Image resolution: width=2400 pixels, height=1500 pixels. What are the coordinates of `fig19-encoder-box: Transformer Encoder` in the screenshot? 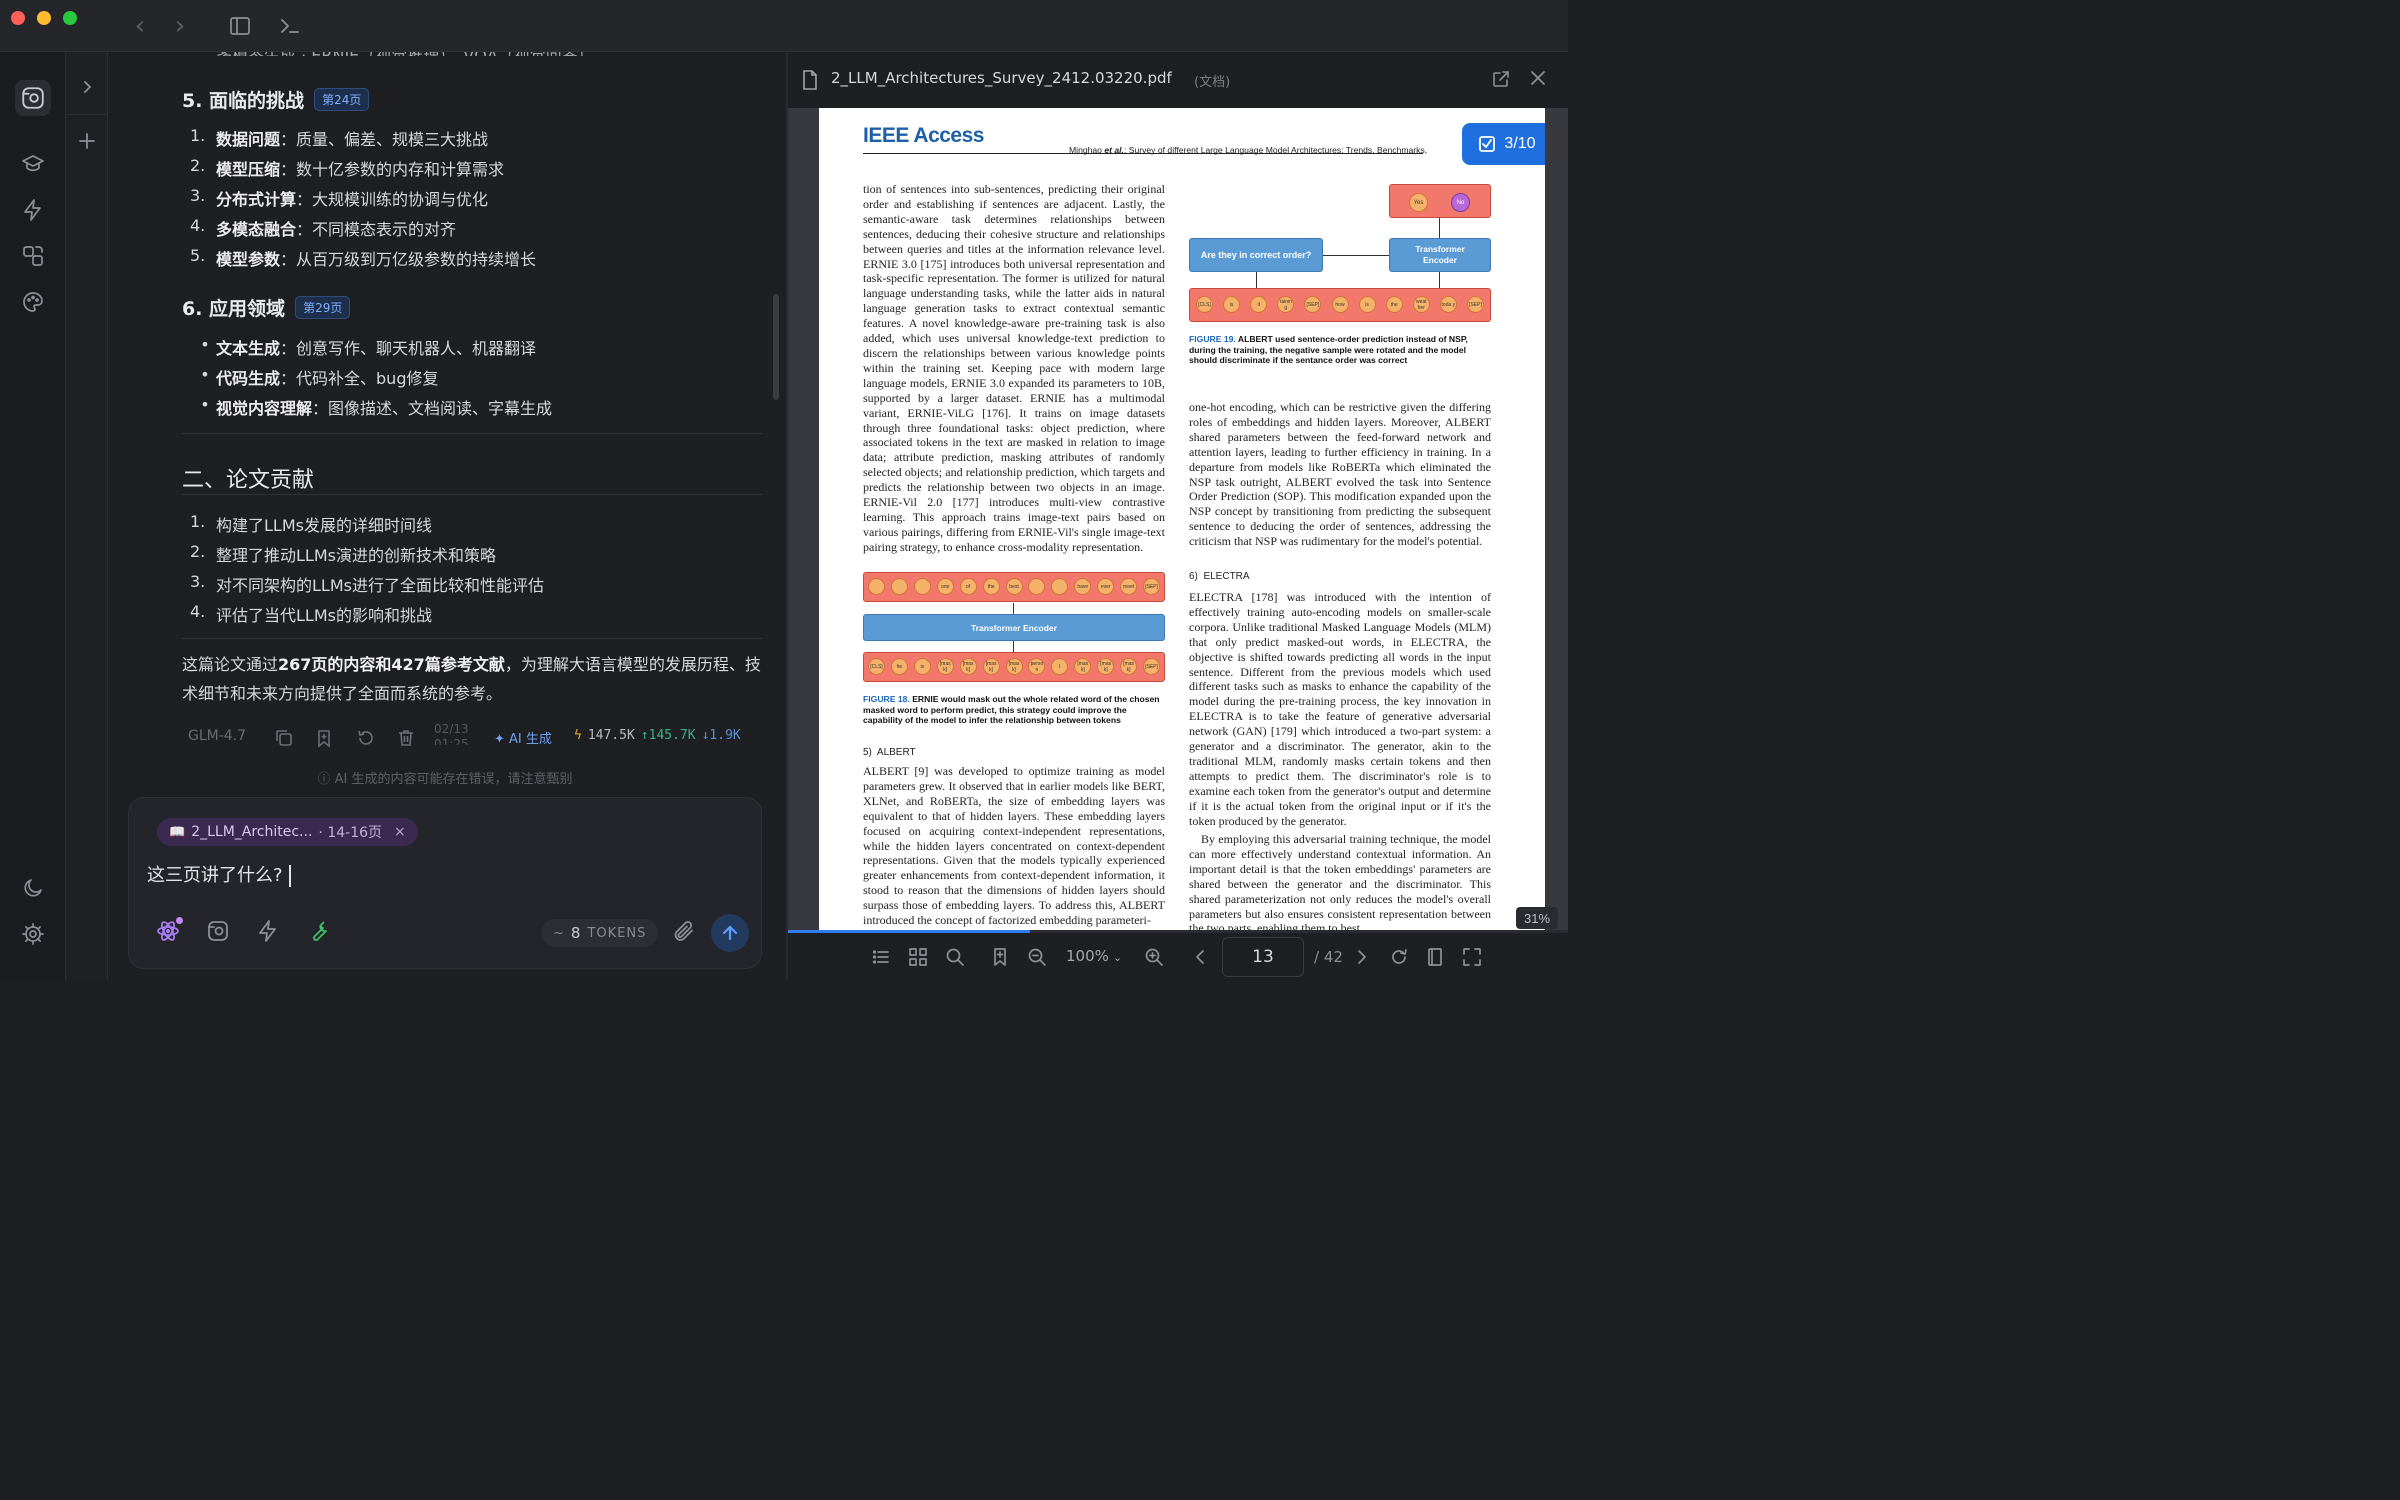 It's located at (1440, 255).